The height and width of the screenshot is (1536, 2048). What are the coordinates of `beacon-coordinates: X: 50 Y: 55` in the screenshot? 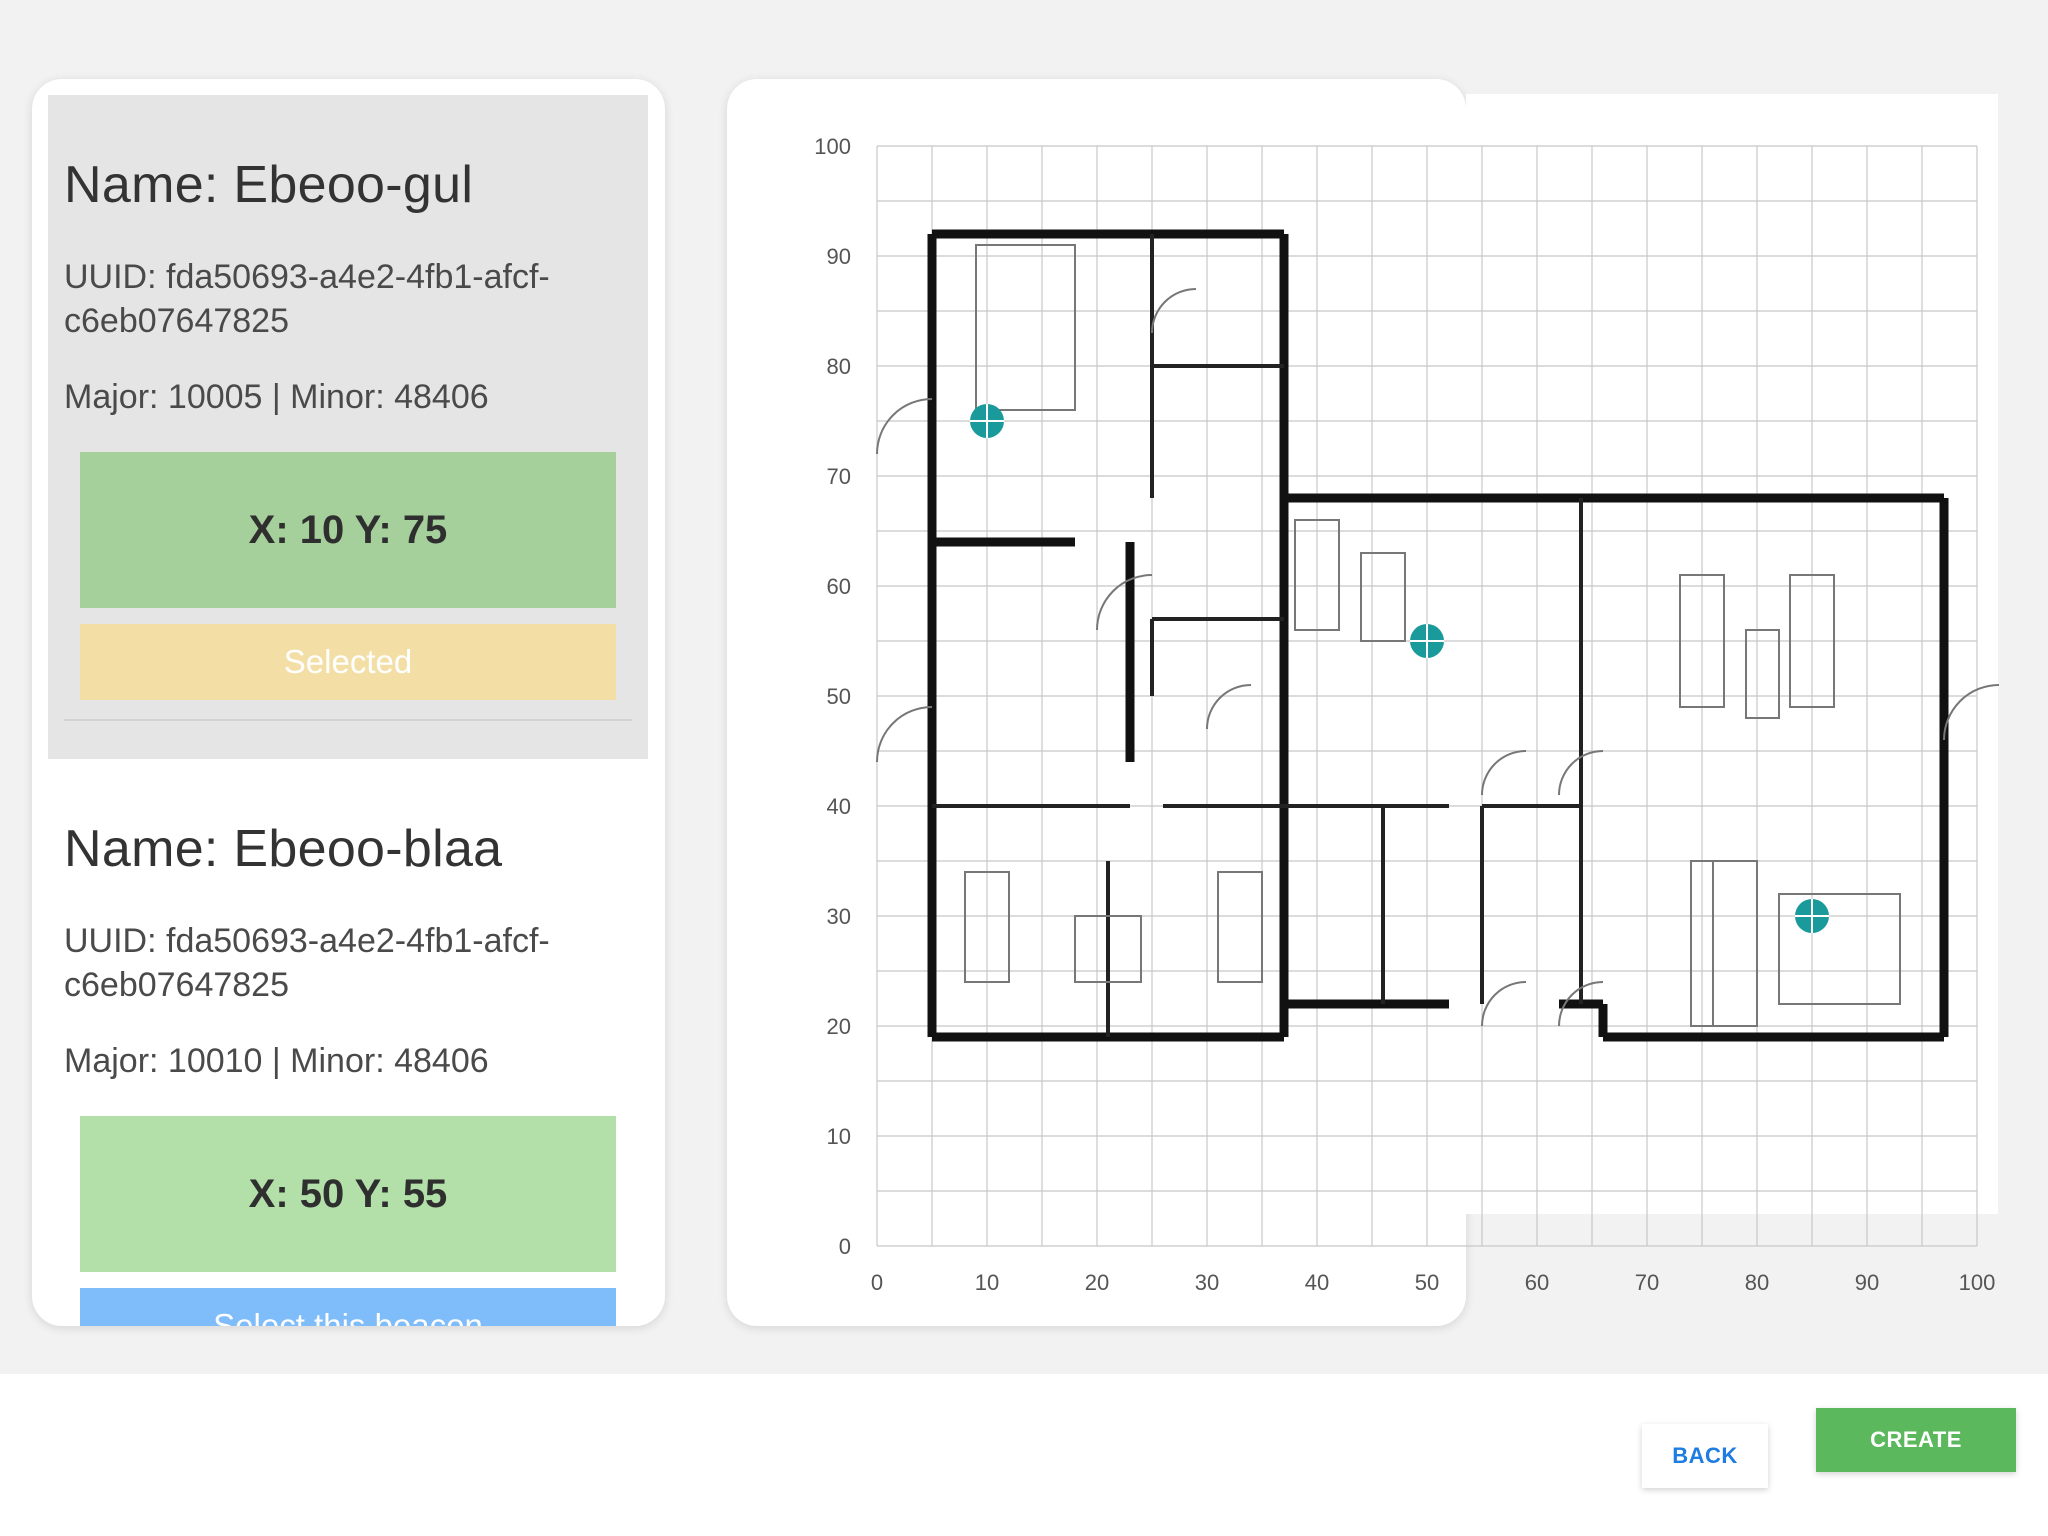 It's located at (348, 1194).